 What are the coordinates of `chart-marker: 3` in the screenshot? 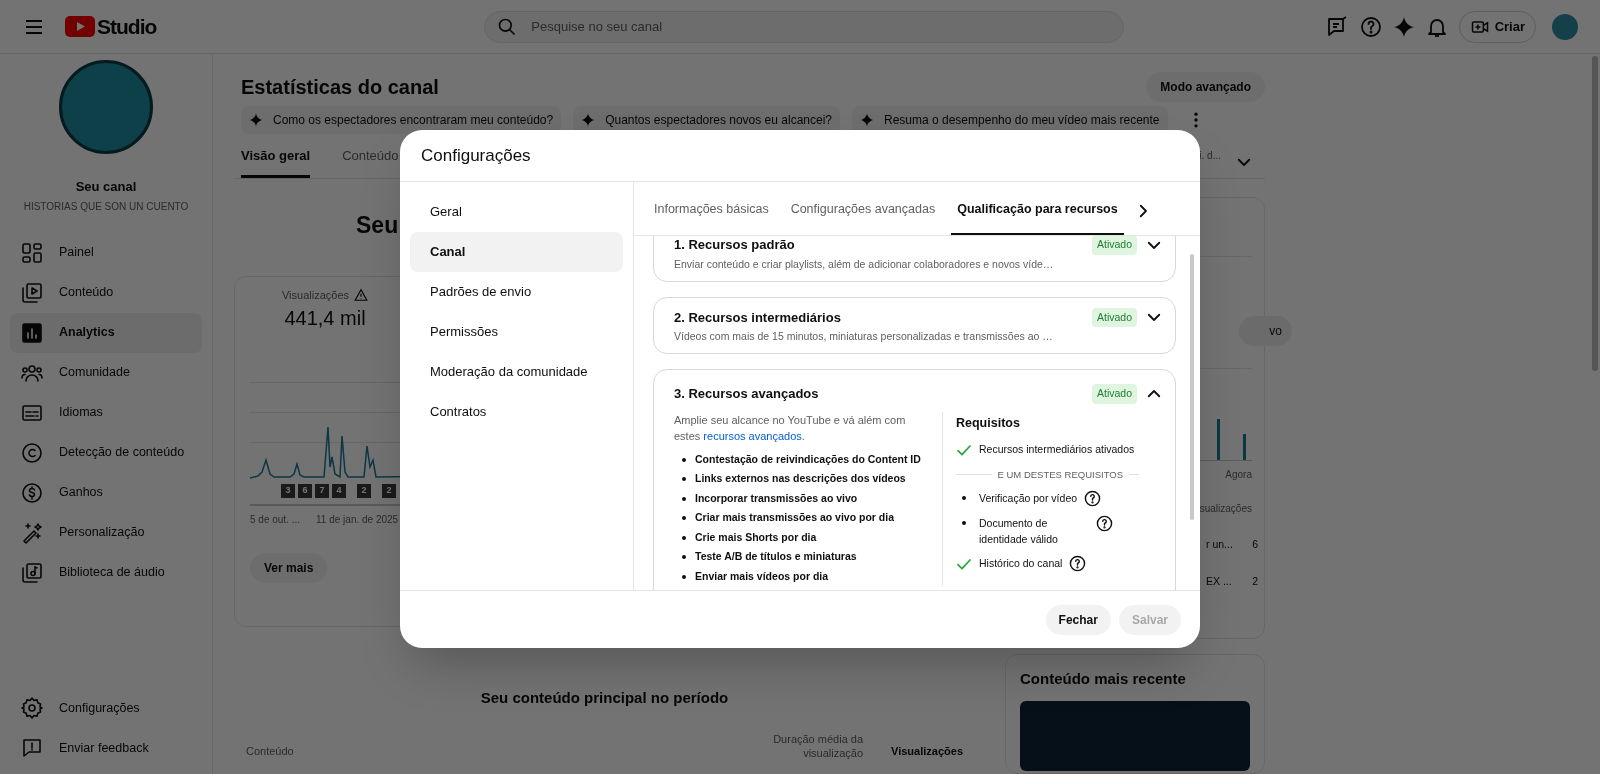 It's located at (288, 490).